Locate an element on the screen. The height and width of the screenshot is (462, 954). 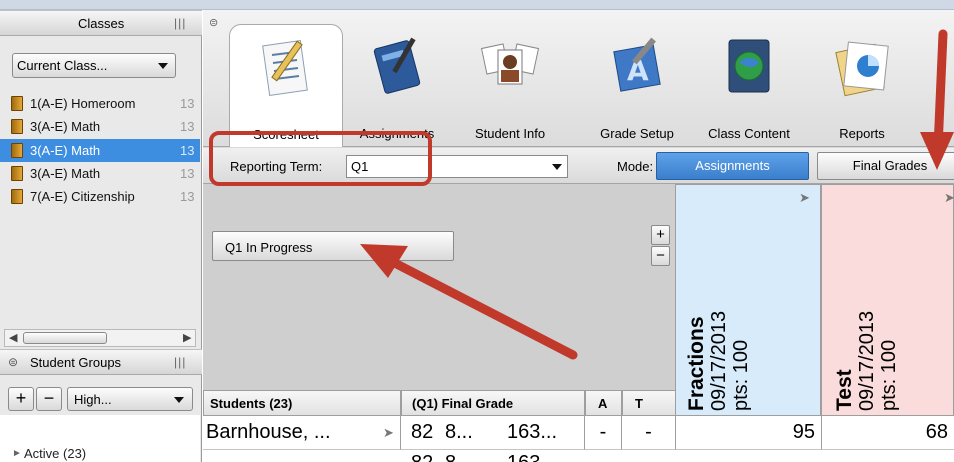
annotation-arrow-progress is located at coordinates (469, 302).